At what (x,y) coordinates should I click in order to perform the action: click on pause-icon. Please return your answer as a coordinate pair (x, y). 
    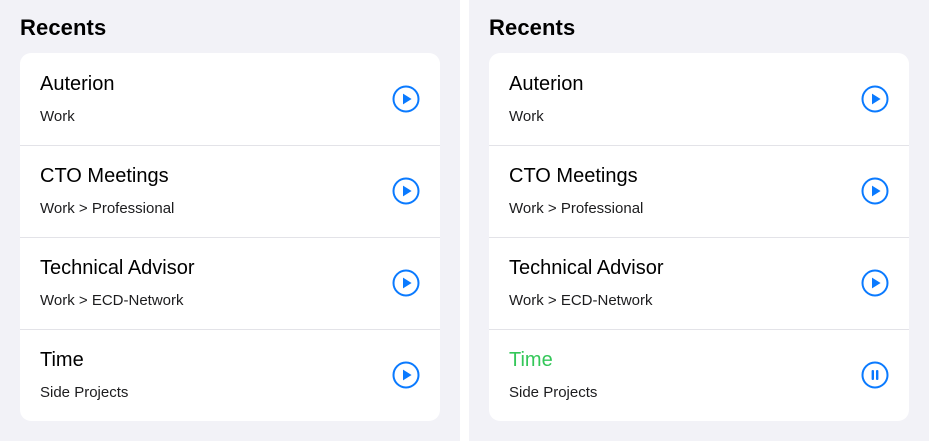
    Looking at the image, I should click on (875, 375).